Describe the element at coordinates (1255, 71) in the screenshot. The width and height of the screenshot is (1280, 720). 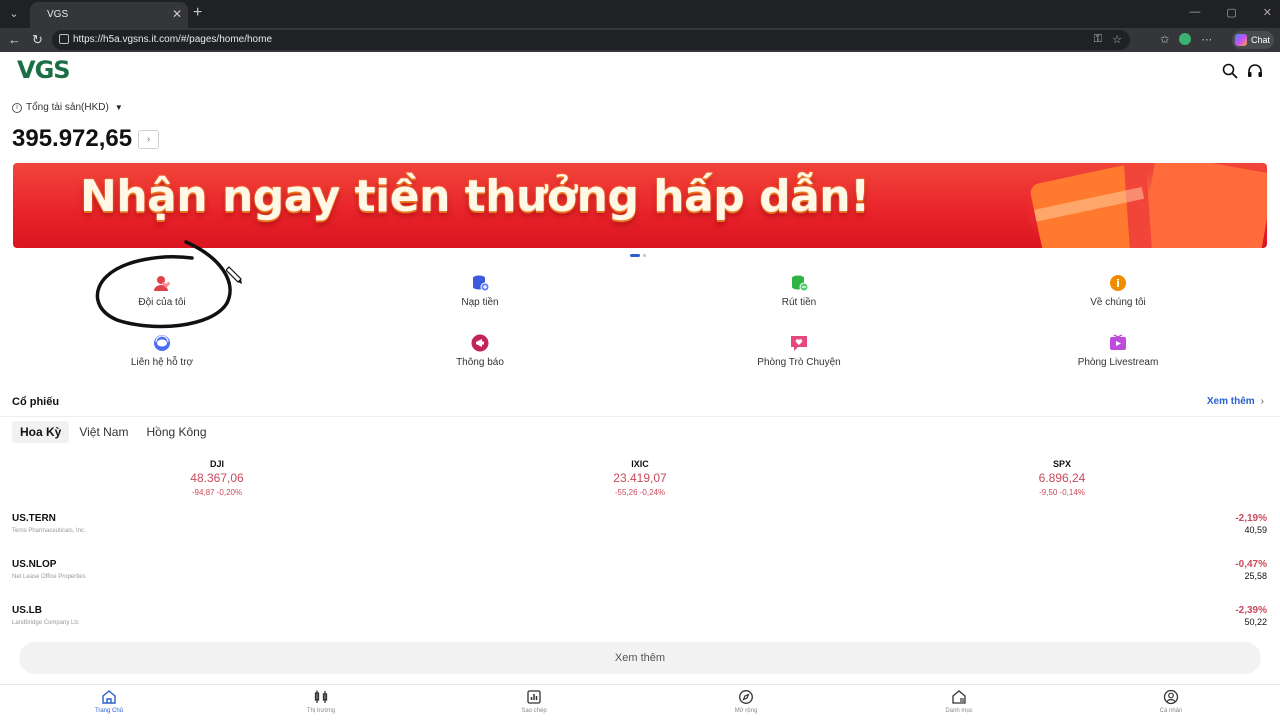
I see `headset-icon` at that location.